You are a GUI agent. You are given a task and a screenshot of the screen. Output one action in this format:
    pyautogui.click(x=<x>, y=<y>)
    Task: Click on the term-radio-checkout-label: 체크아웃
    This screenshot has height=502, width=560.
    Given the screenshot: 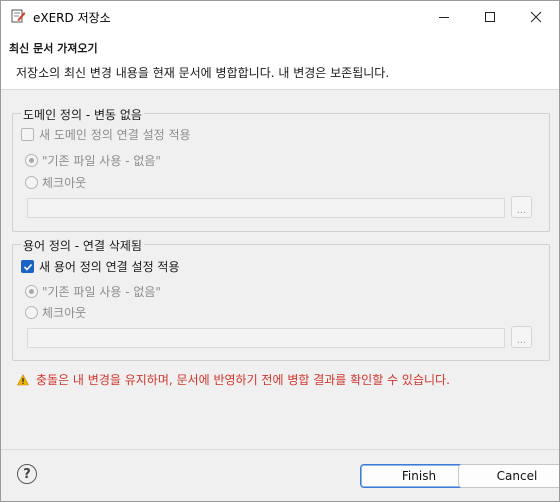 What is the action you would take?
    pyautogui.click(x=64, y=313)
    